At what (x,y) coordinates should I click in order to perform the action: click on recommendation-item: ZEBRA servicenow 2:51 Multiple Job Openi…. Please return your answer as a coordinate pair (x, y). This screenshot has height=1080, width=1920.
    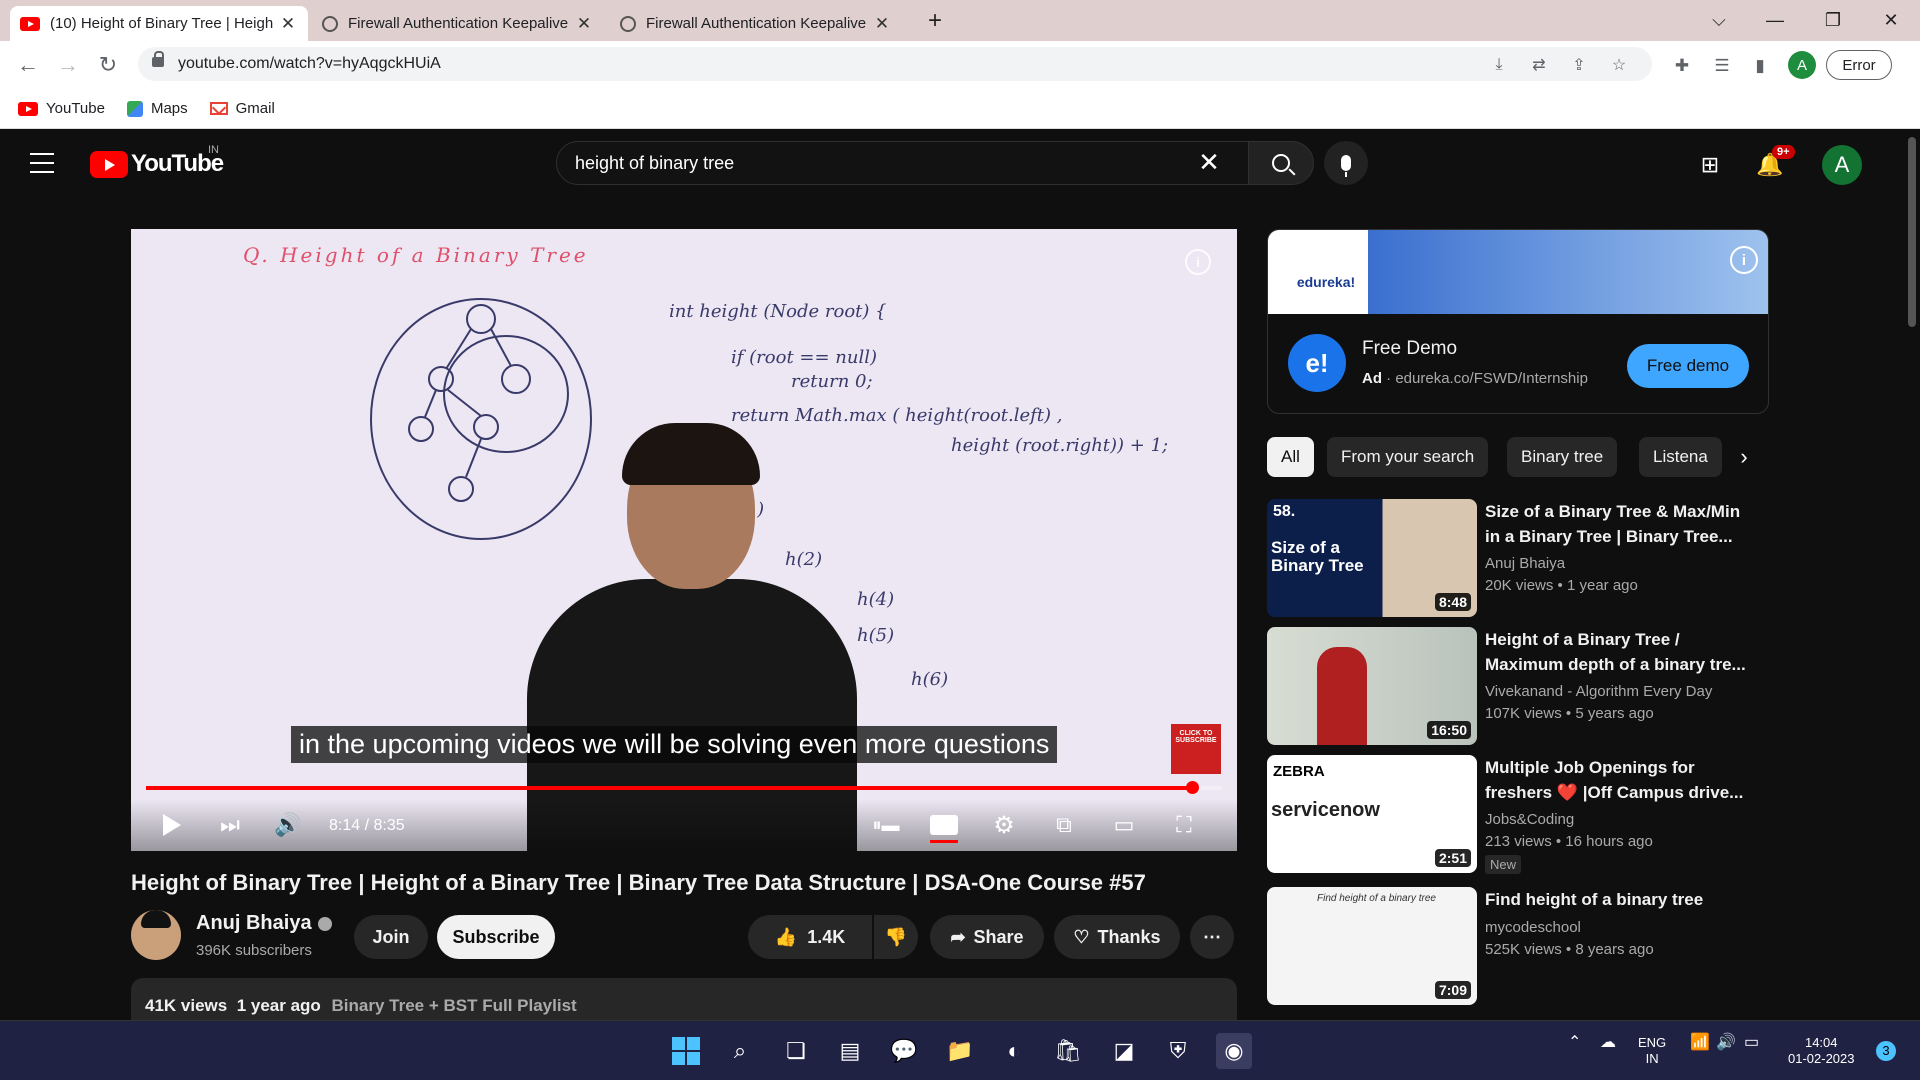
    Looking at the image, I should click on (1517, 814).